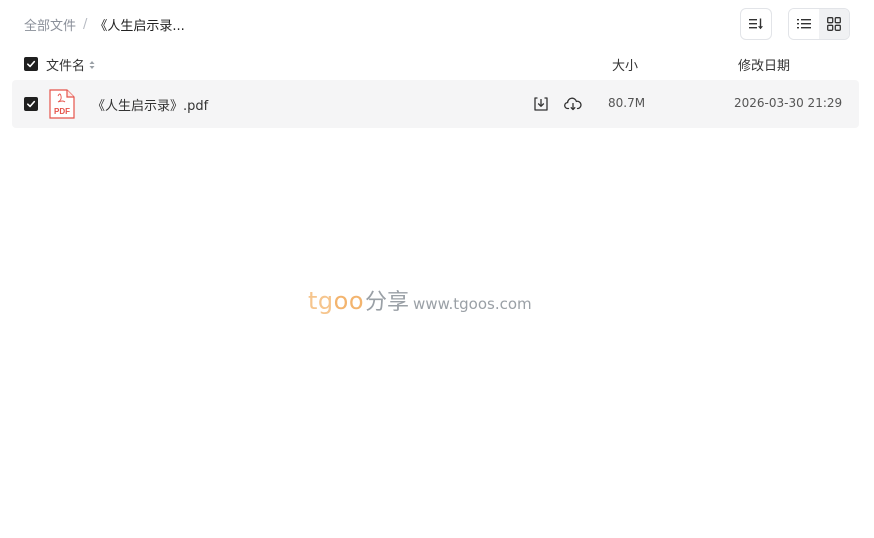  I want to click on grid-view-icon, so click(834, 24).